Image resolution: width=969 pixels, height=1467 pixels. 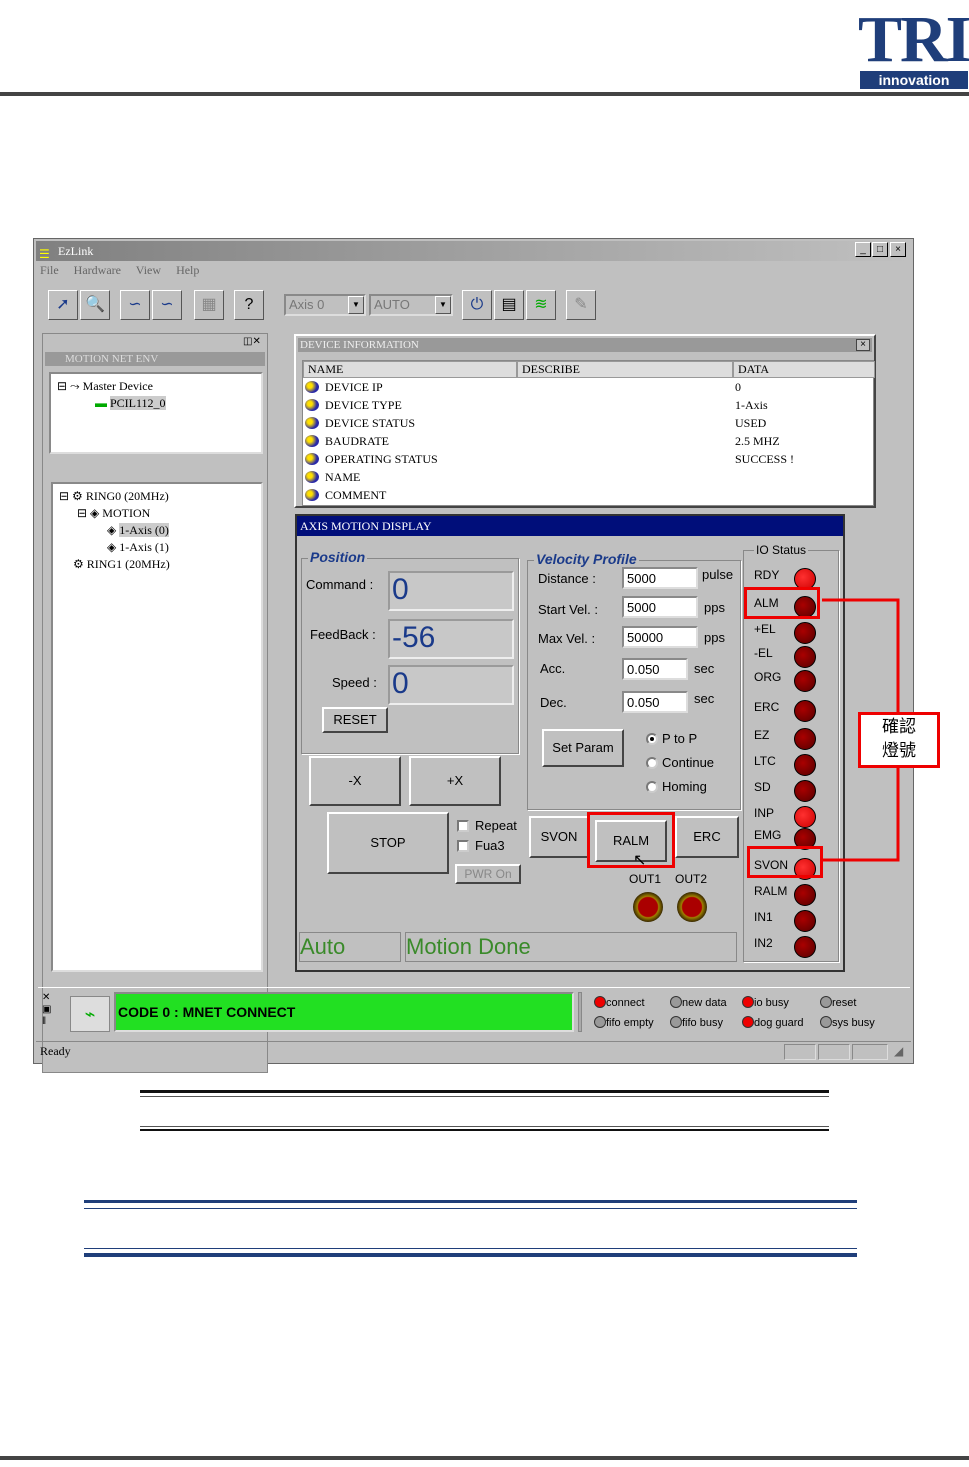 What do you see at coordinates (156, 413) in the screenshot?
I see `master-tree: ⊟ ⤳ Master Device ▬ PCIL112_0` at bounding box center [156, 413].